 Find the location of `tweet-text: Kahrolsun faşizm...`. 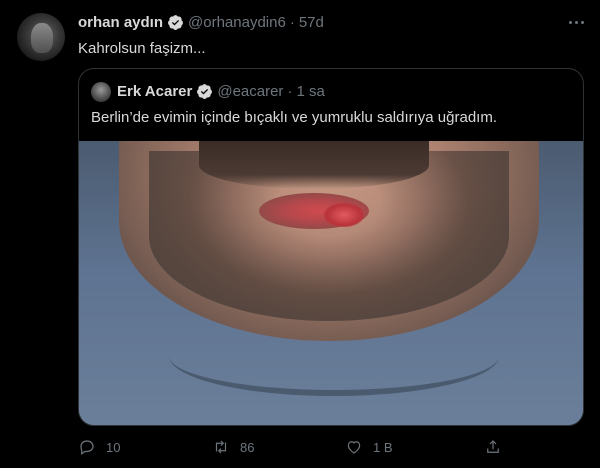

tweet-text: Kahrolsun faşizm... is located at coordinates (142, 48).